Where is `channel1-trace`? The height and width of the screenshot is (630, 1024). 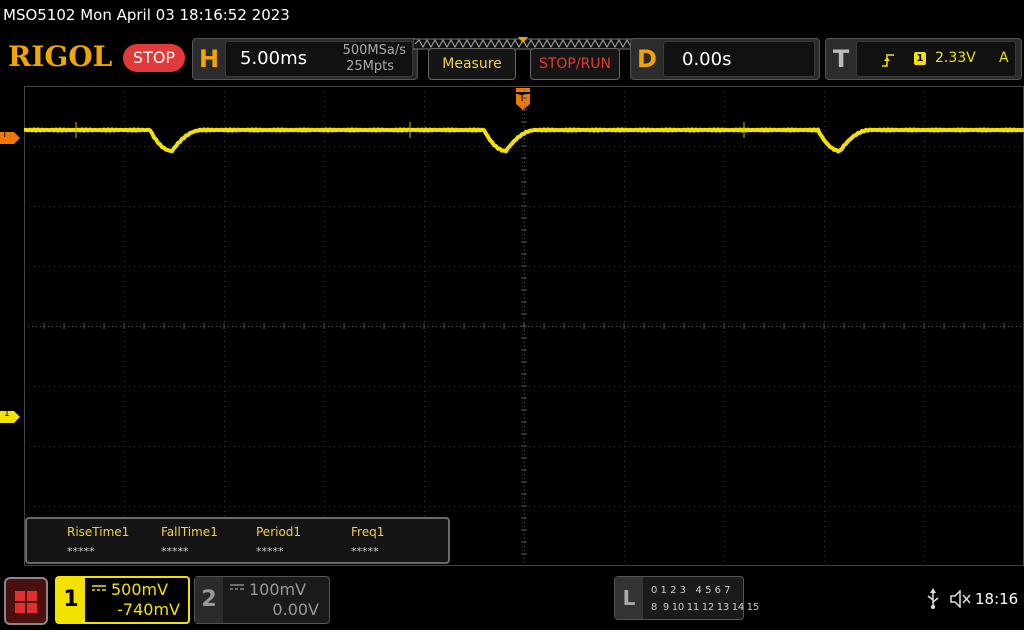 channel1-trace is located at coordinates (524, 140).